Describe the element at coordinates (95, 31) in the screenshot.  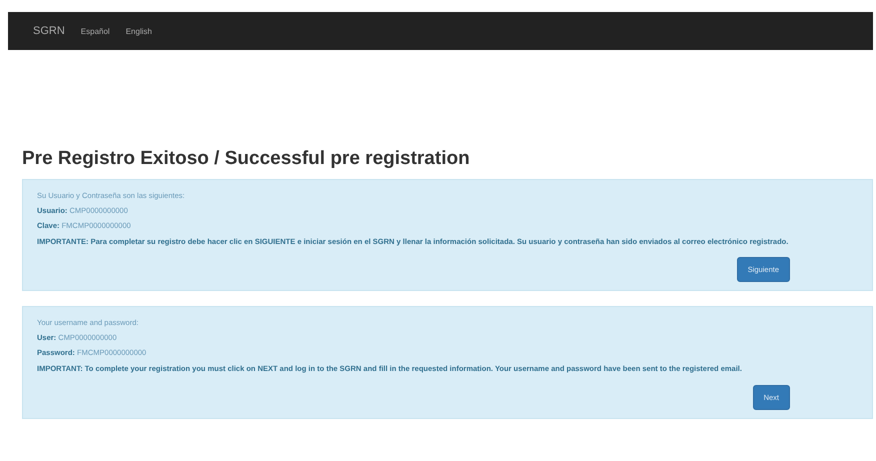
I see `language-link: Español` at that location.